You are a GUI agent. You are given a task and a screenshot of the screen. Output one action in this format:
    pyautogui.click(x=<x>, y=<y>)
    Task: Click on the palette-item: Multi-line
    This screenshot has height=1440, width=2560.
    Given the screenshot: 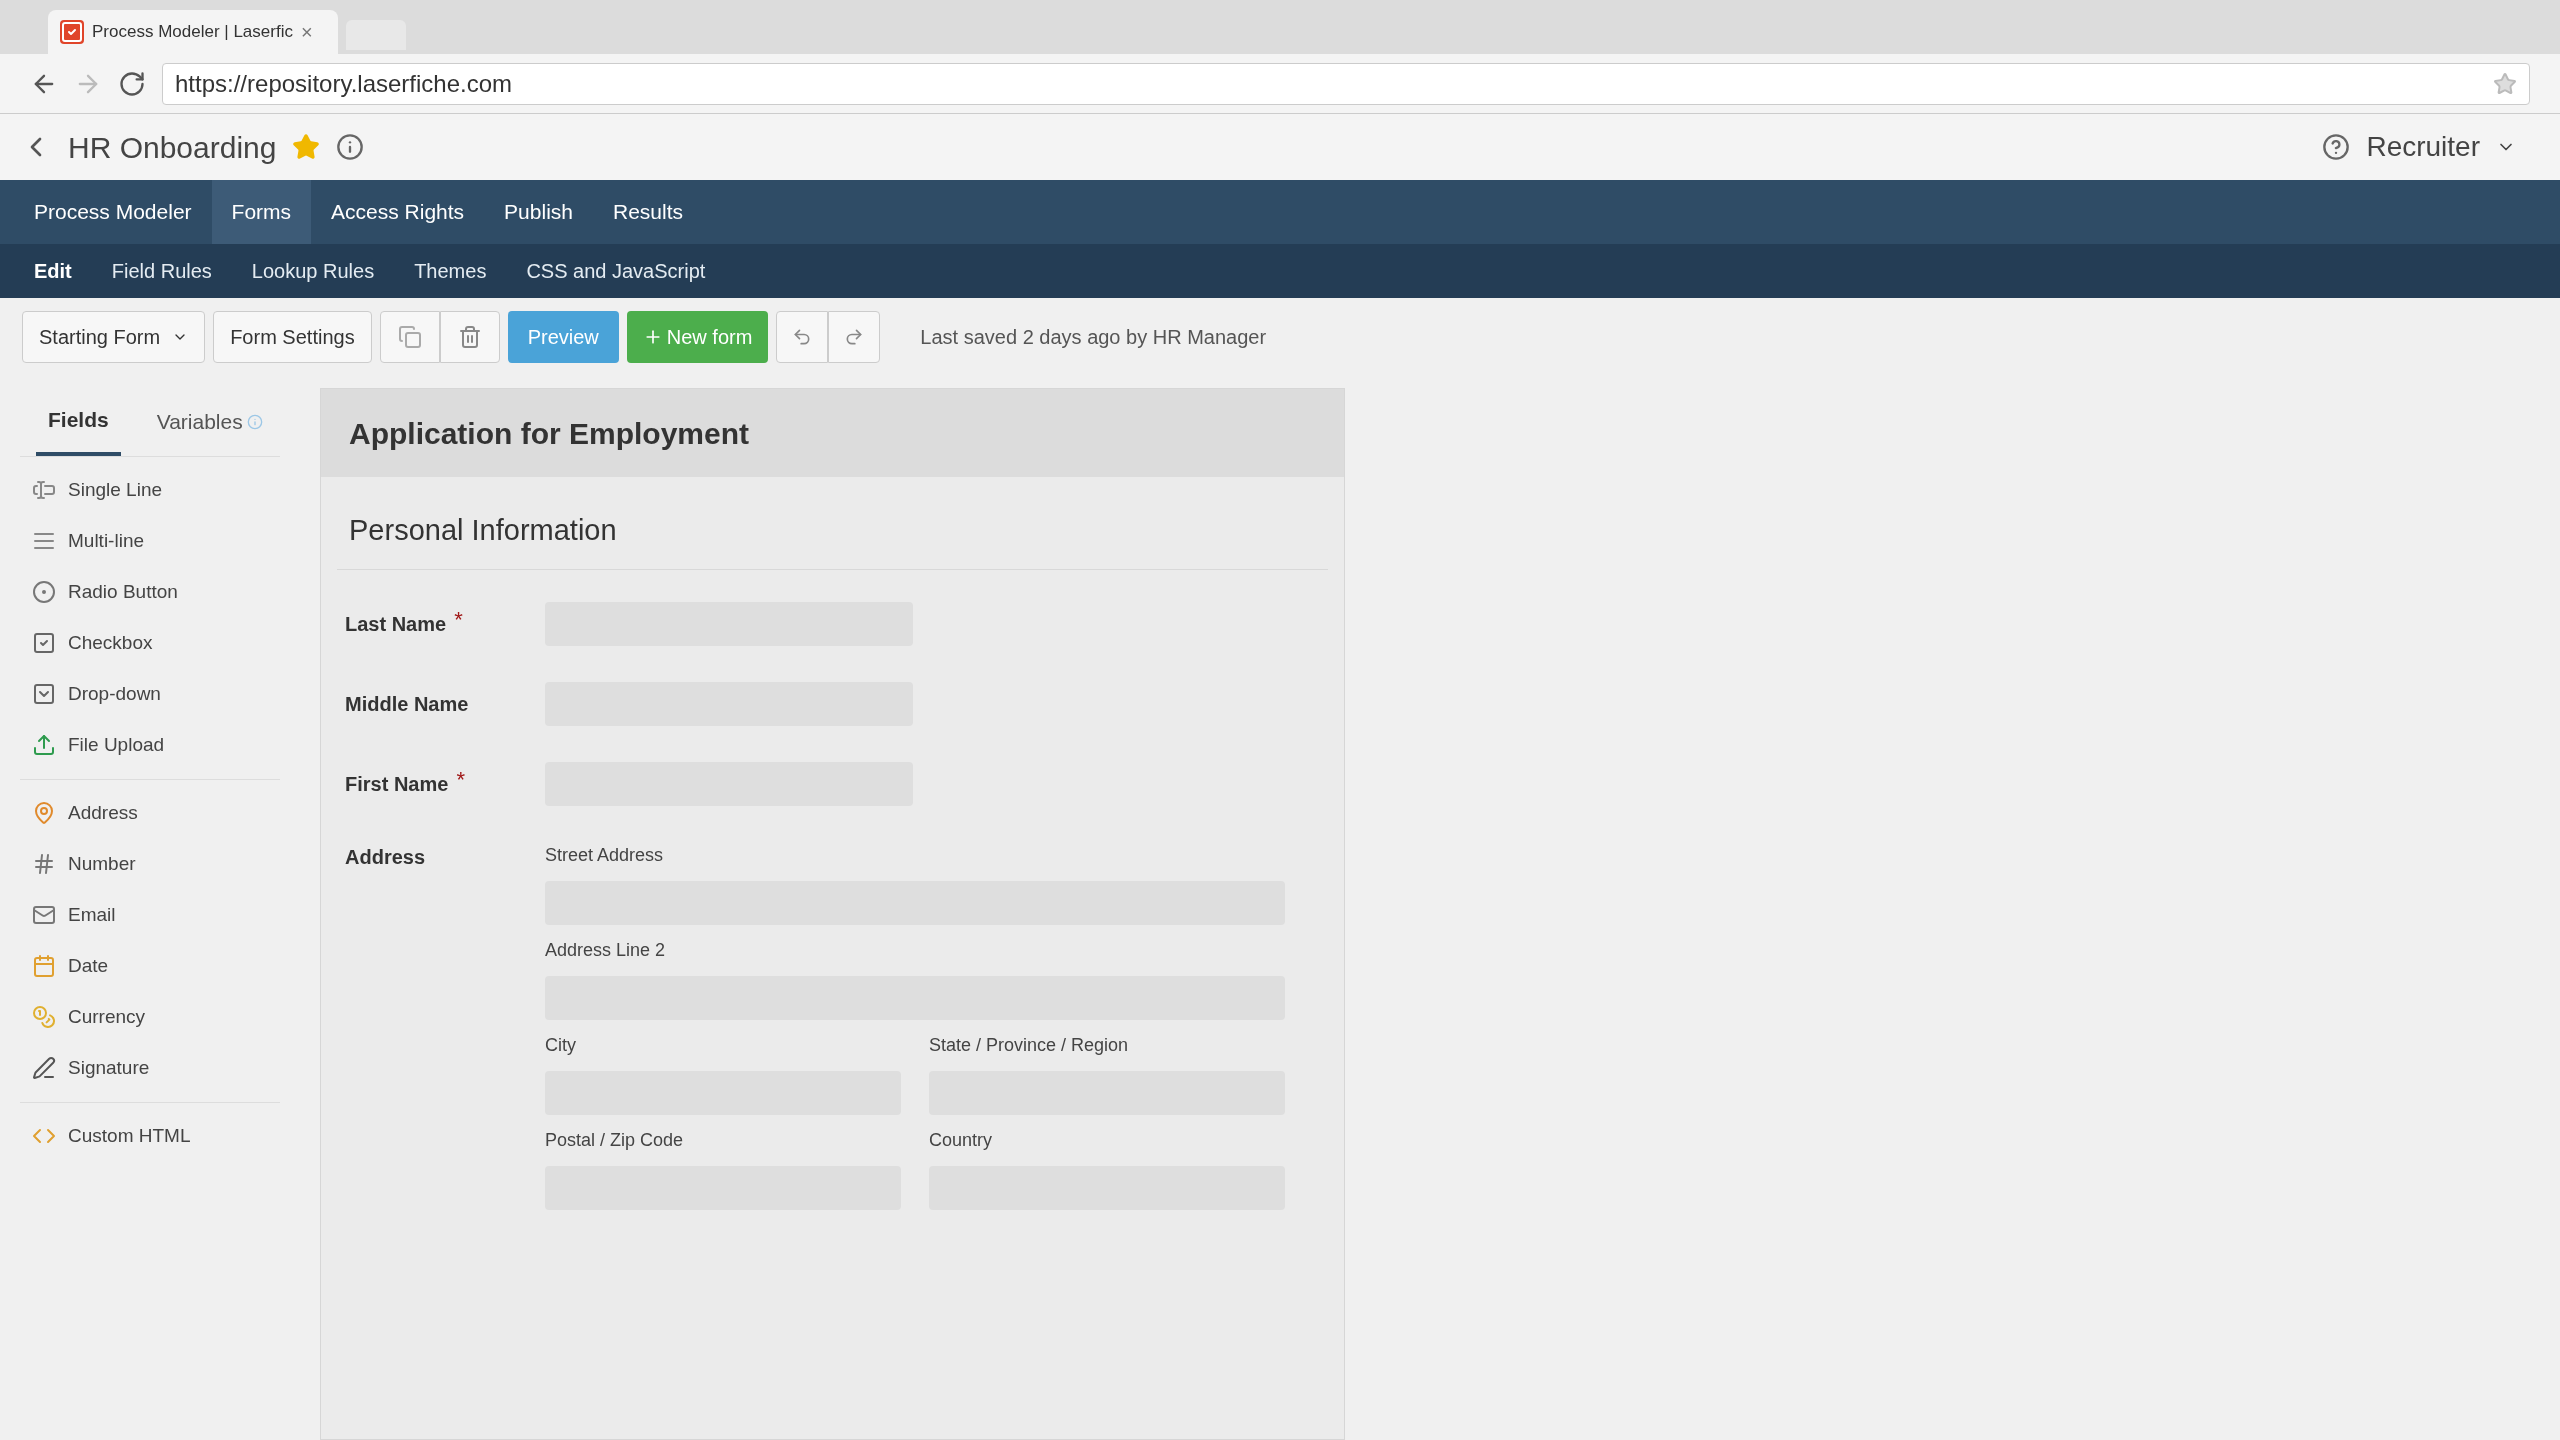 What is the action you would take?
    pyautogui.click(x=150, y=541)
    